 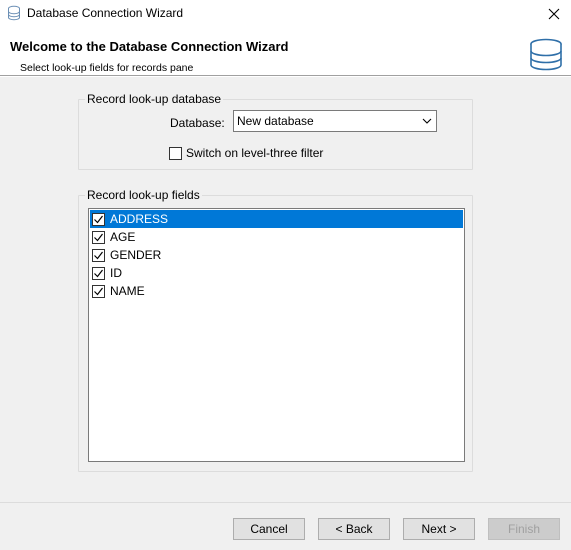 I want to click on window-title: Database Connection Wizard, so click(x=105, y=13).